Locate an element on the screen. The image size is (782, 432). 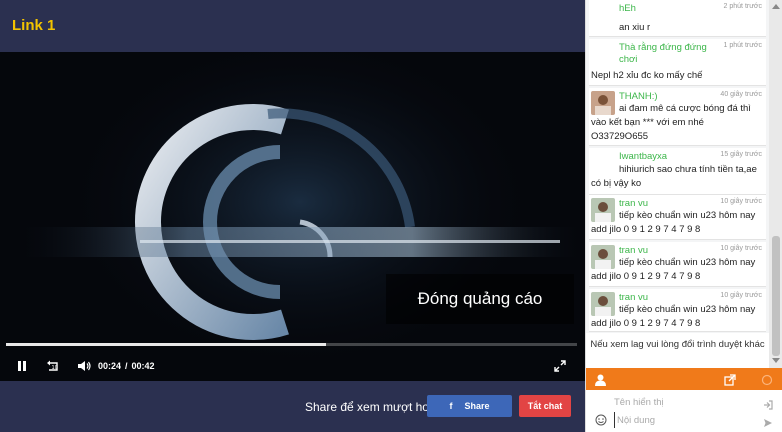
pause-icon is located at coordinates (22, 366).